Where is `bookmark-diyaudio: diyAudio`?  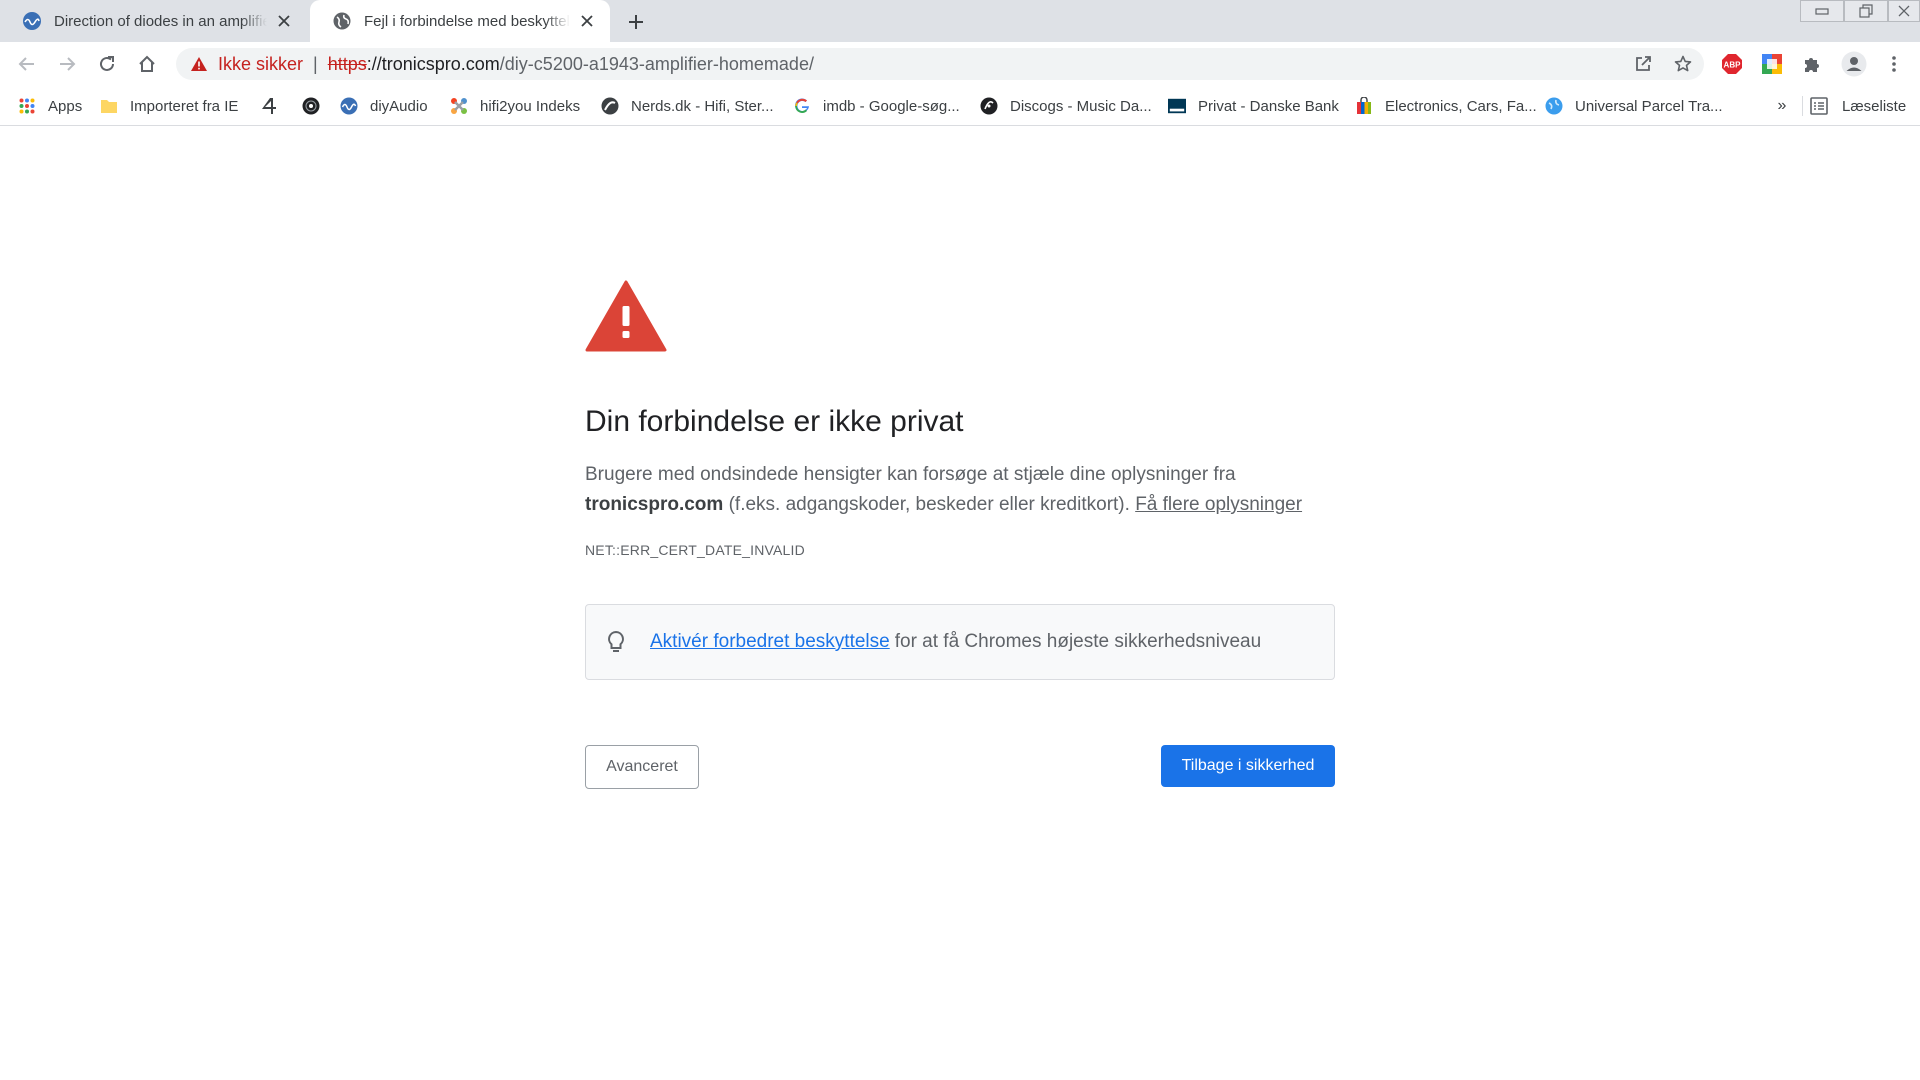 bookmark-diyaudio: diyAudio is located at coordinates (384, 106).